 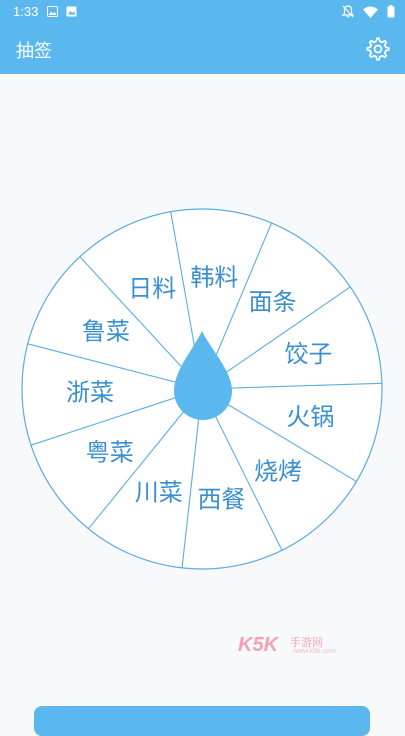 What do you see at coordinates (314, 651) in the screenshot?
I see `watermark-url: www.k5k.com` at bounding box center [314, 651].